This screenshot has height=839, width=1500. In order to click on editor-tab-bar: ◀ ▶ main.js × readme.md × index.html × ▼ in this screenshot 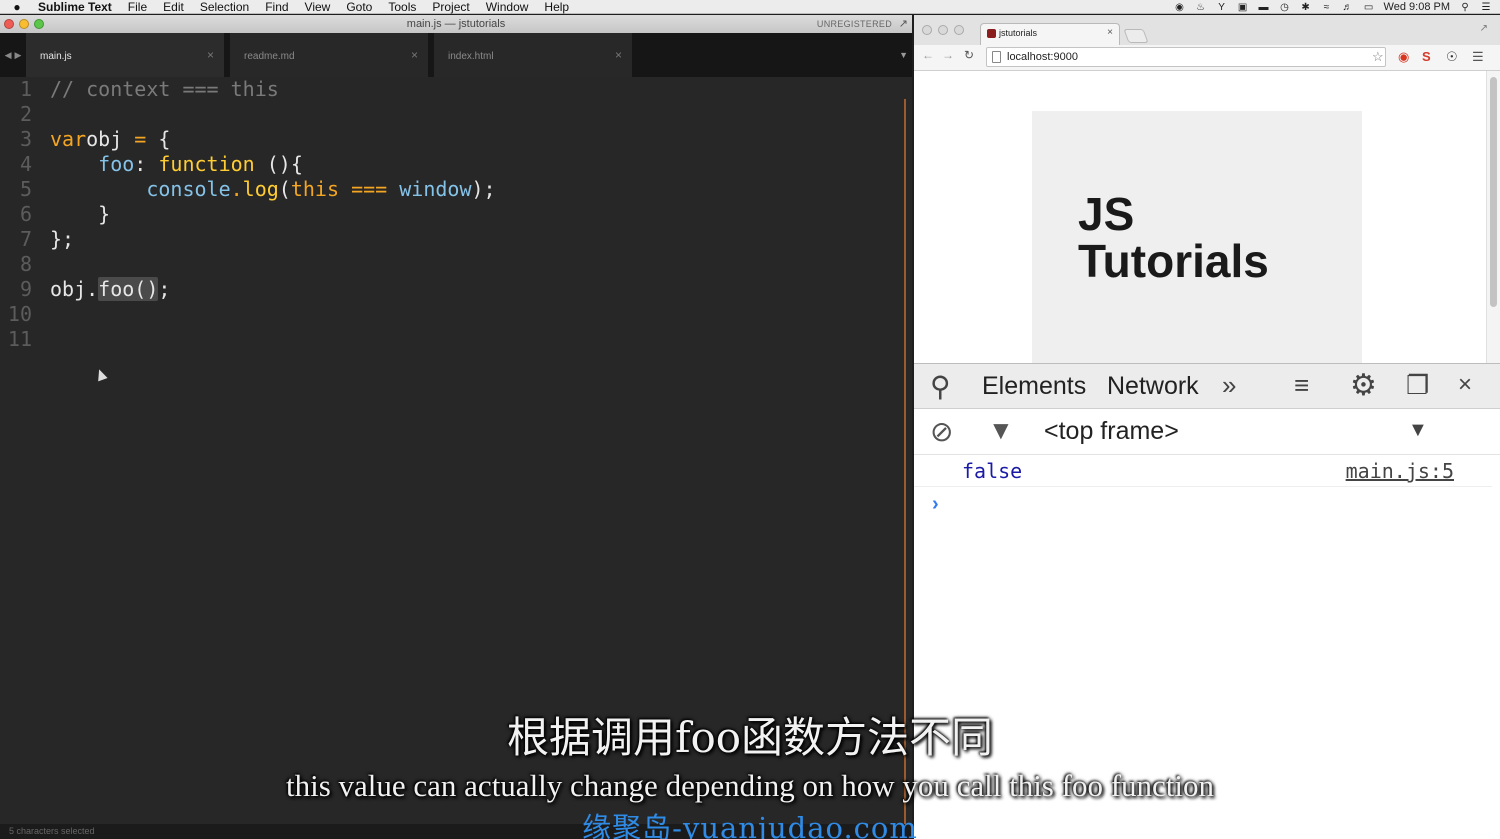, I will do `click(456, 55)`.